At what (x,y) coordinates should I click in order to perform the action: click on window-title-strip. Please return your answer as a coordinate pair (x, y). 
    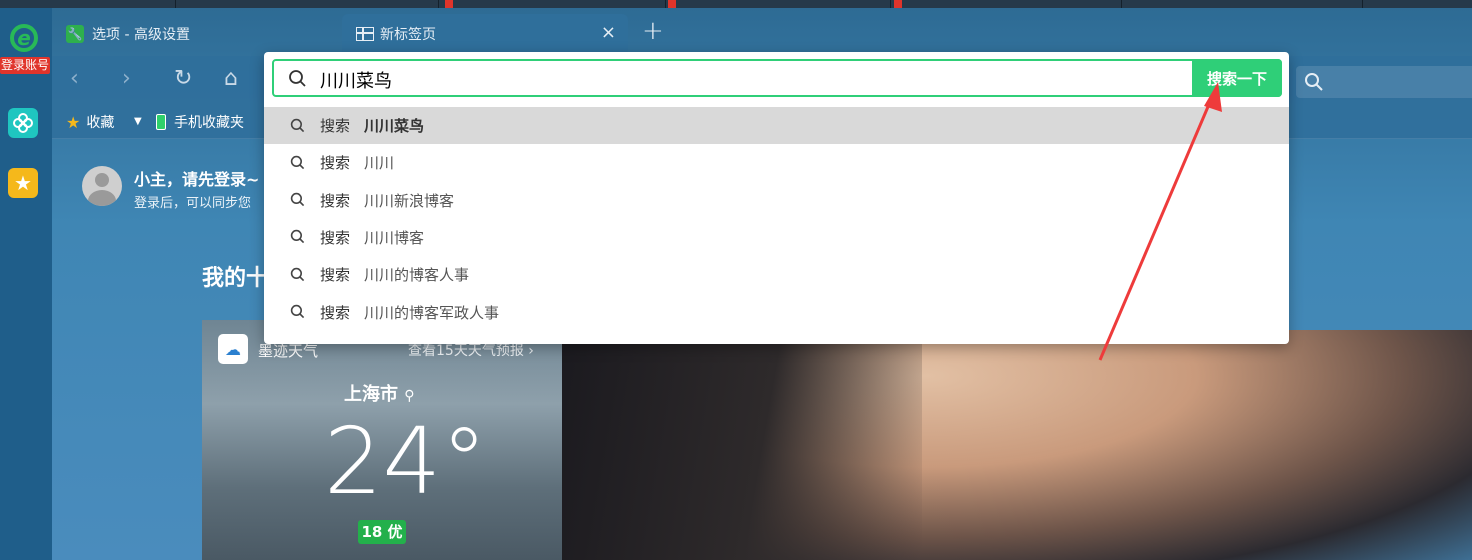
    Looking at the image, I should click on (736, 4).